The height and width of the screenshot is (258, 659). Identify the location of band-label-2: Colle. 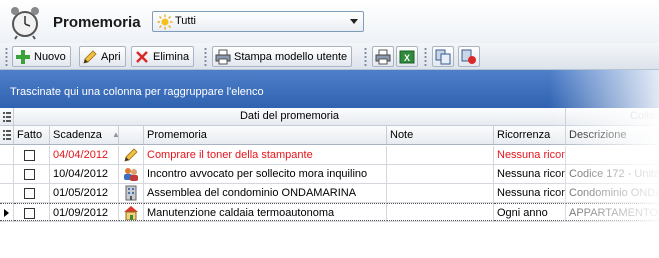
(612, 116).